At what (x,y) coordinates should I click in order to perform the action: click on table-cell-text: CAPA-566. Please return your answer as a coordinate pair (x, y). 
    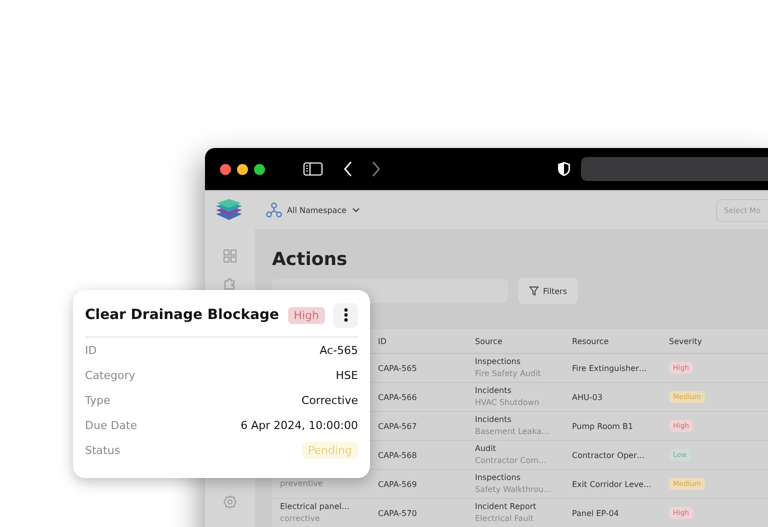
    Looking at the image, I should click on (398, 397).